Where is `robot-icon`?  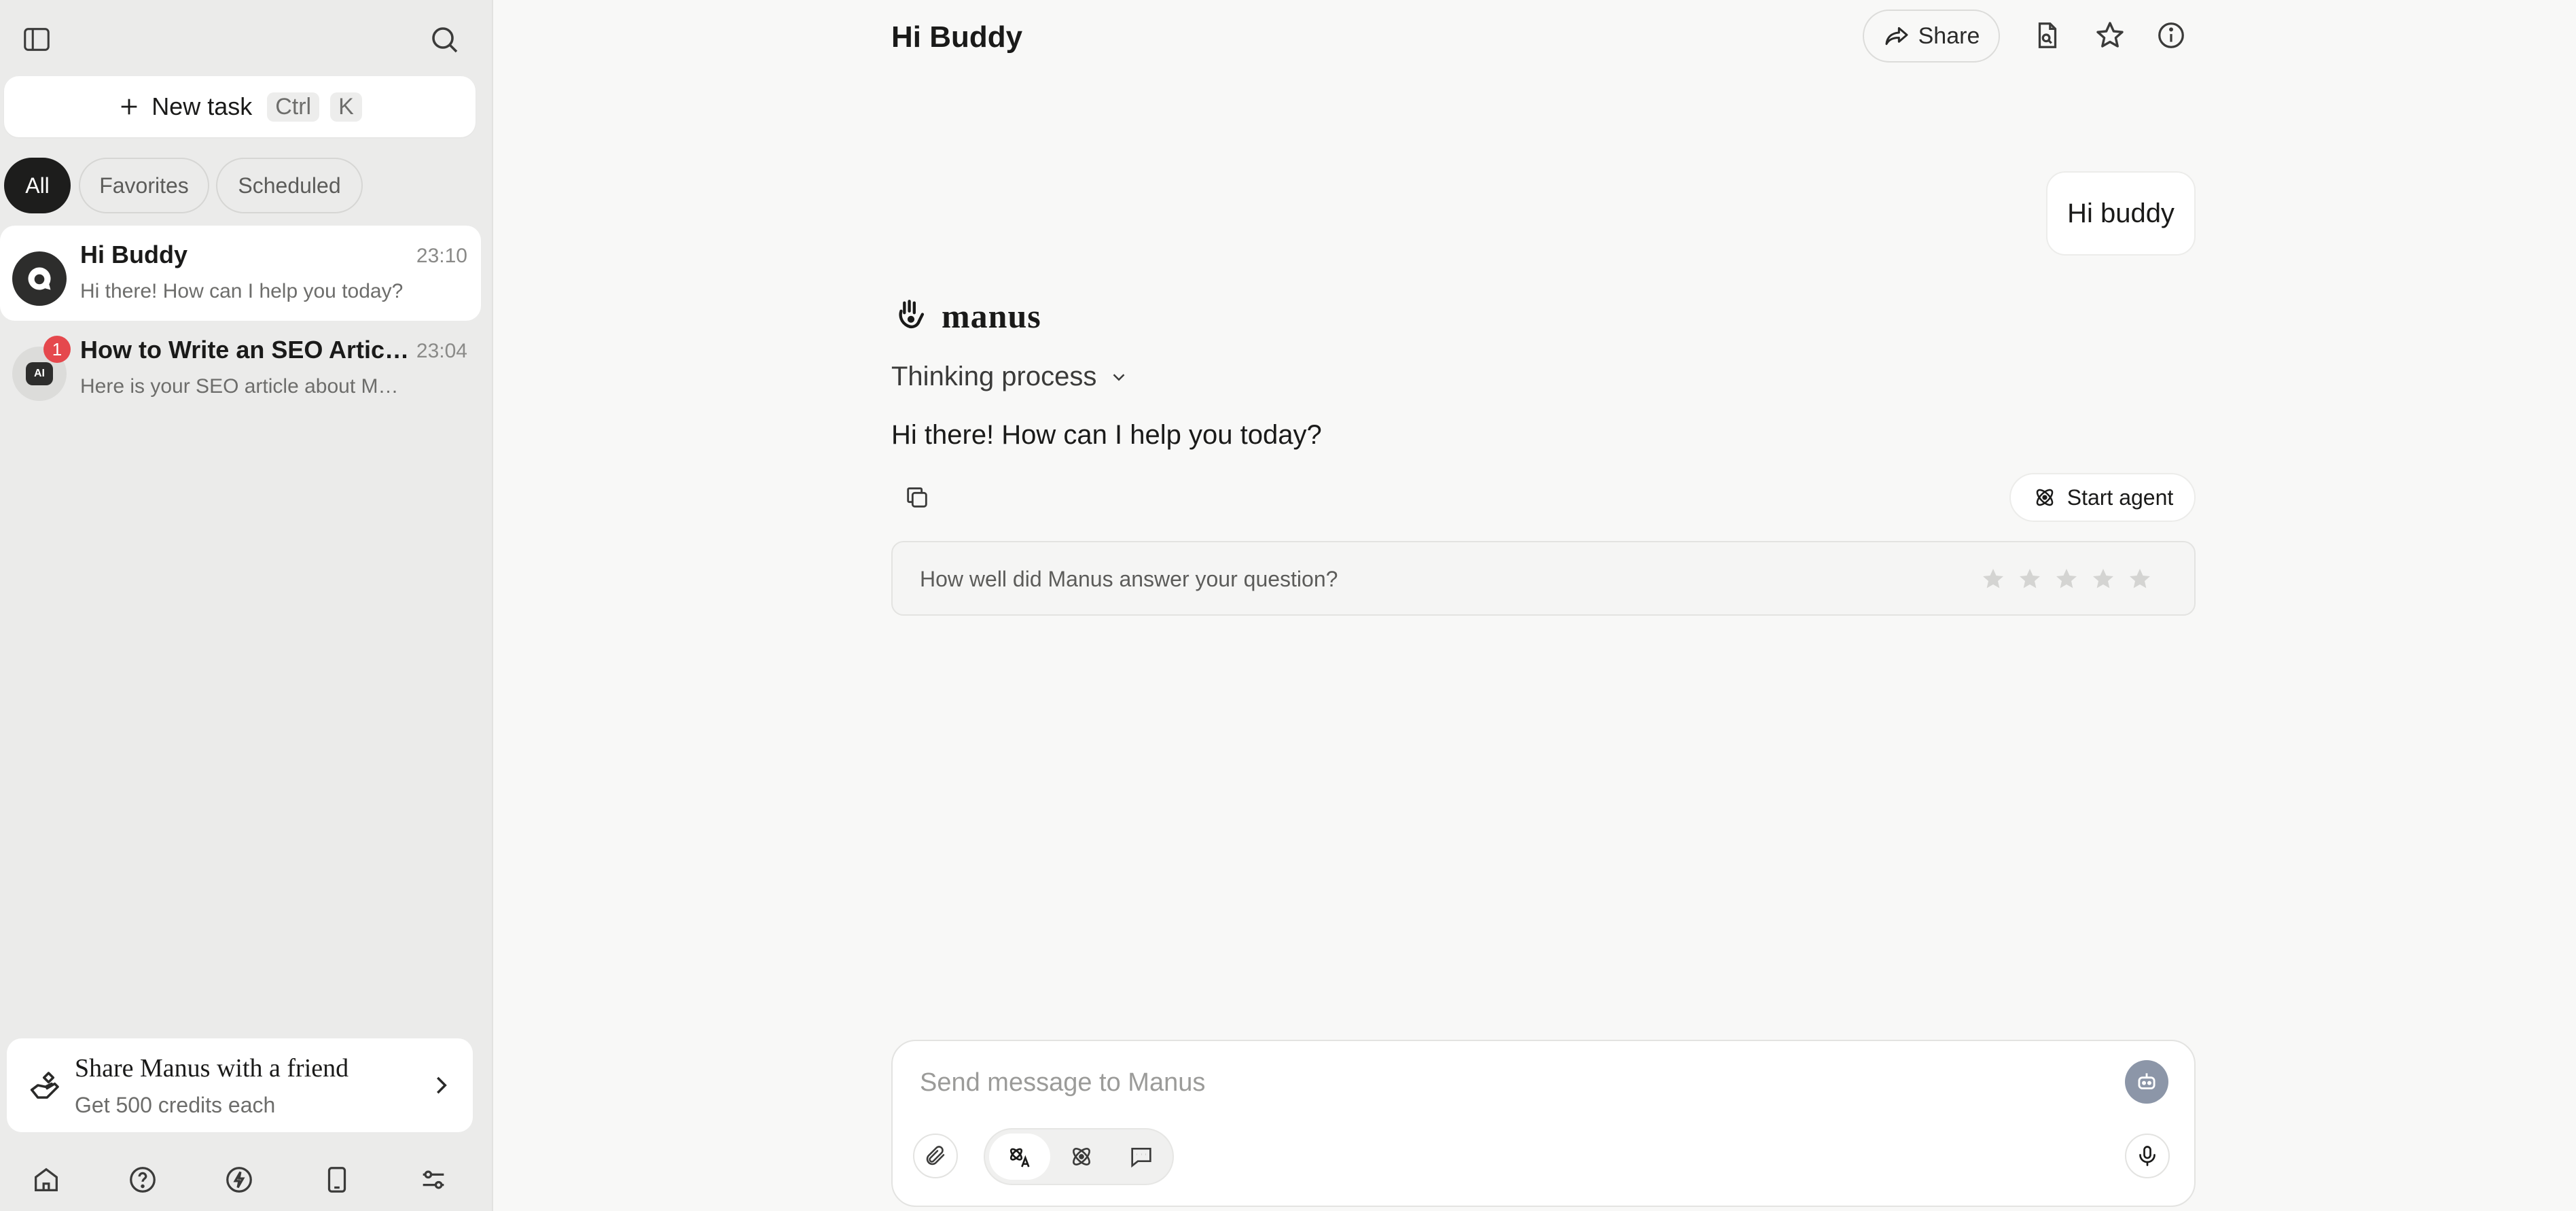
robot-icon is located at coordinates (2146, 1082).